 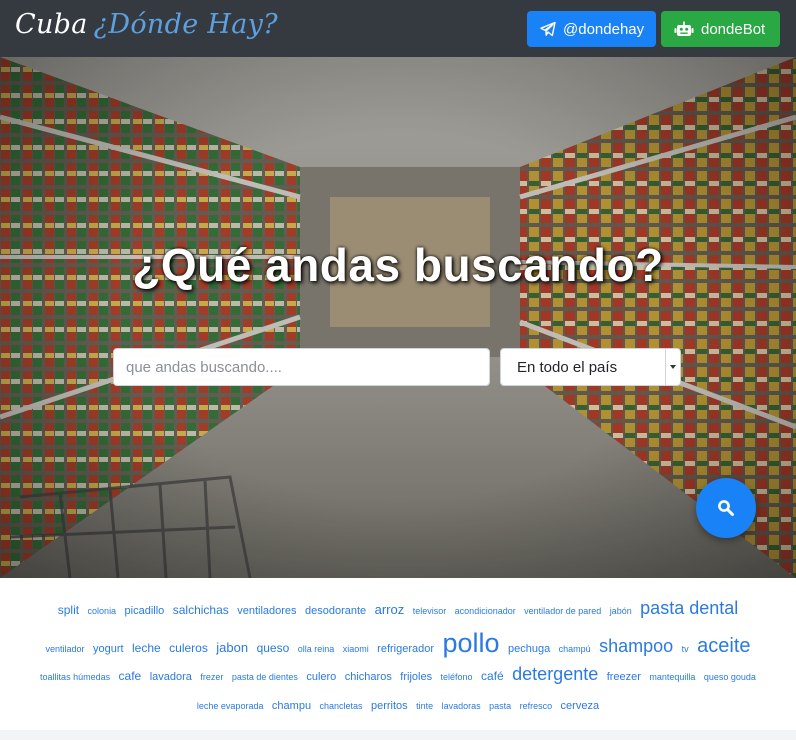 I want to click on tag-link: ventilador de pared, so click(x=562, y=611).